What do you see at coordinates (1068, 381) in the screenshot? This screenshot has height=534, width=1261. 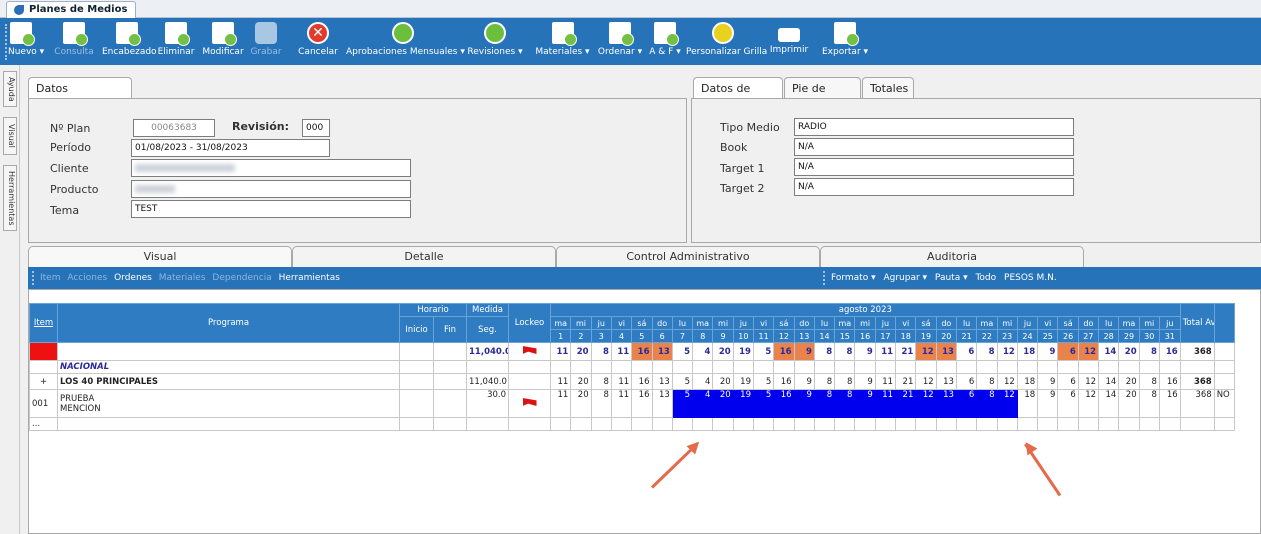 I see `group-day-cell: 6` at bounding box center [1068, 381].